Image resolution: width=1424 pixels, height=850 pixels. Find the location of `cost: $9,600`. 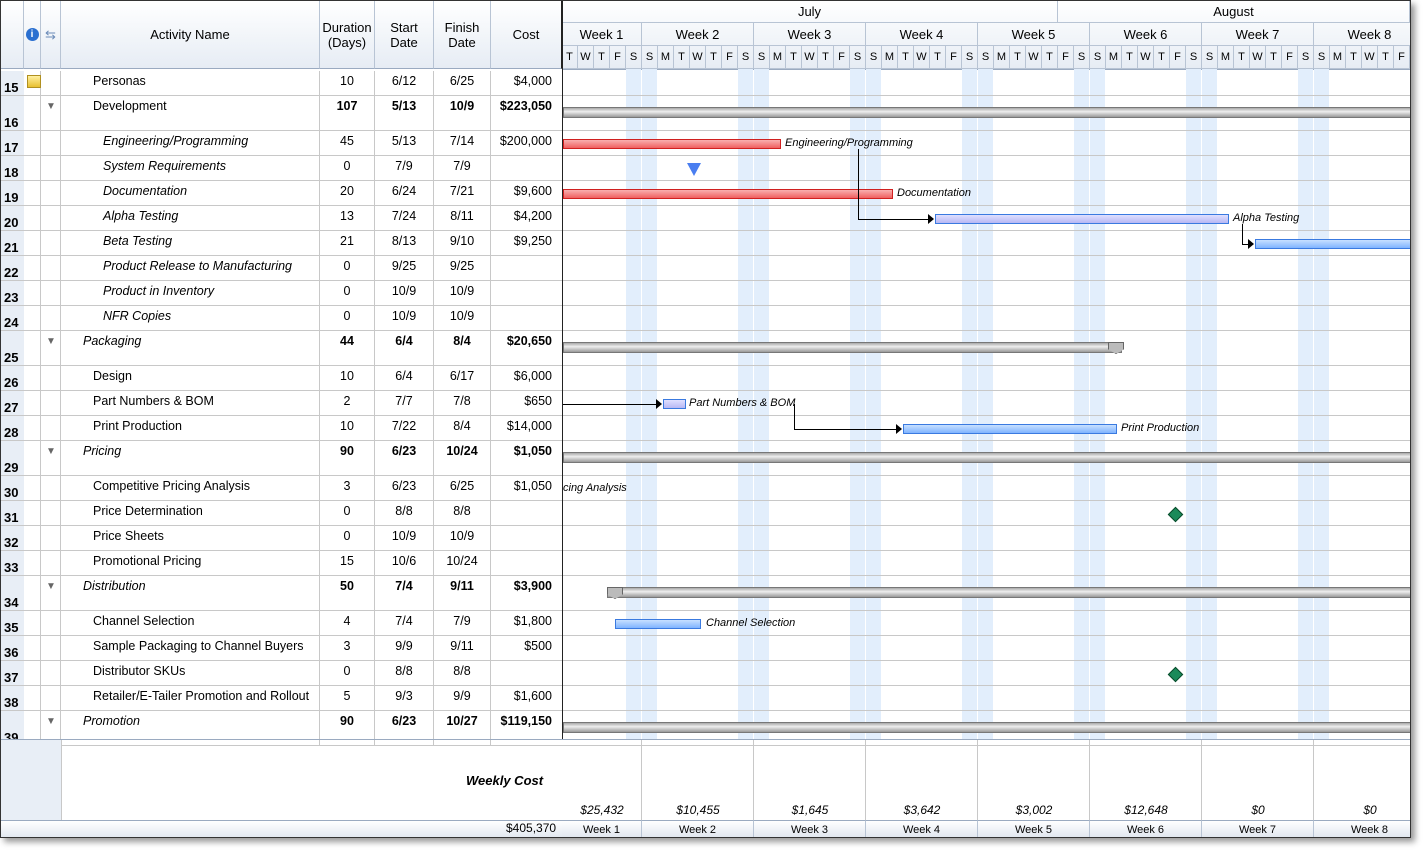

cost: $9,600 is located at coordinates (526, 193).